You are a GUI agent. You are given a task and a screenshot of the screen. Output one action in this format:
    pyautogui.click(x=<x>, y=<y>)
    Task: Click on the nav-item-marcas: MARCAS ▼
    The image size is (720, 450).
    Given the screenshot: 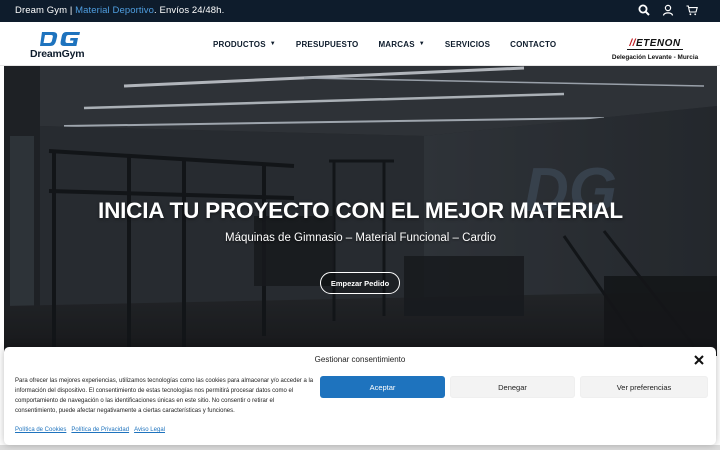 What is the action you would take?
    pyautogui.click(x=401, y=44)
    